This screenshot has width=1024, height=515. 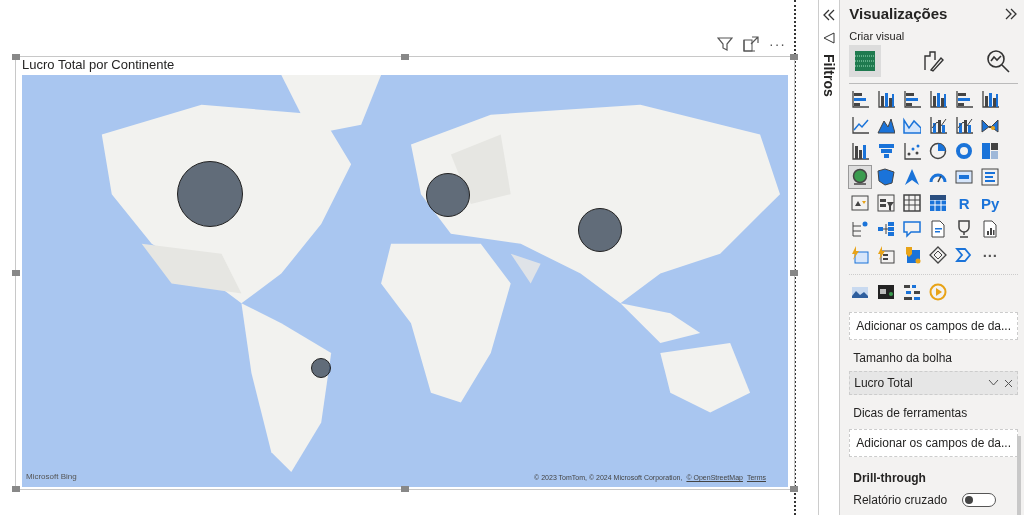 What do you see at coordinates (964, 151) in the screenshot?
I see `donut-chart-icon` at bounding box center [964, 151].